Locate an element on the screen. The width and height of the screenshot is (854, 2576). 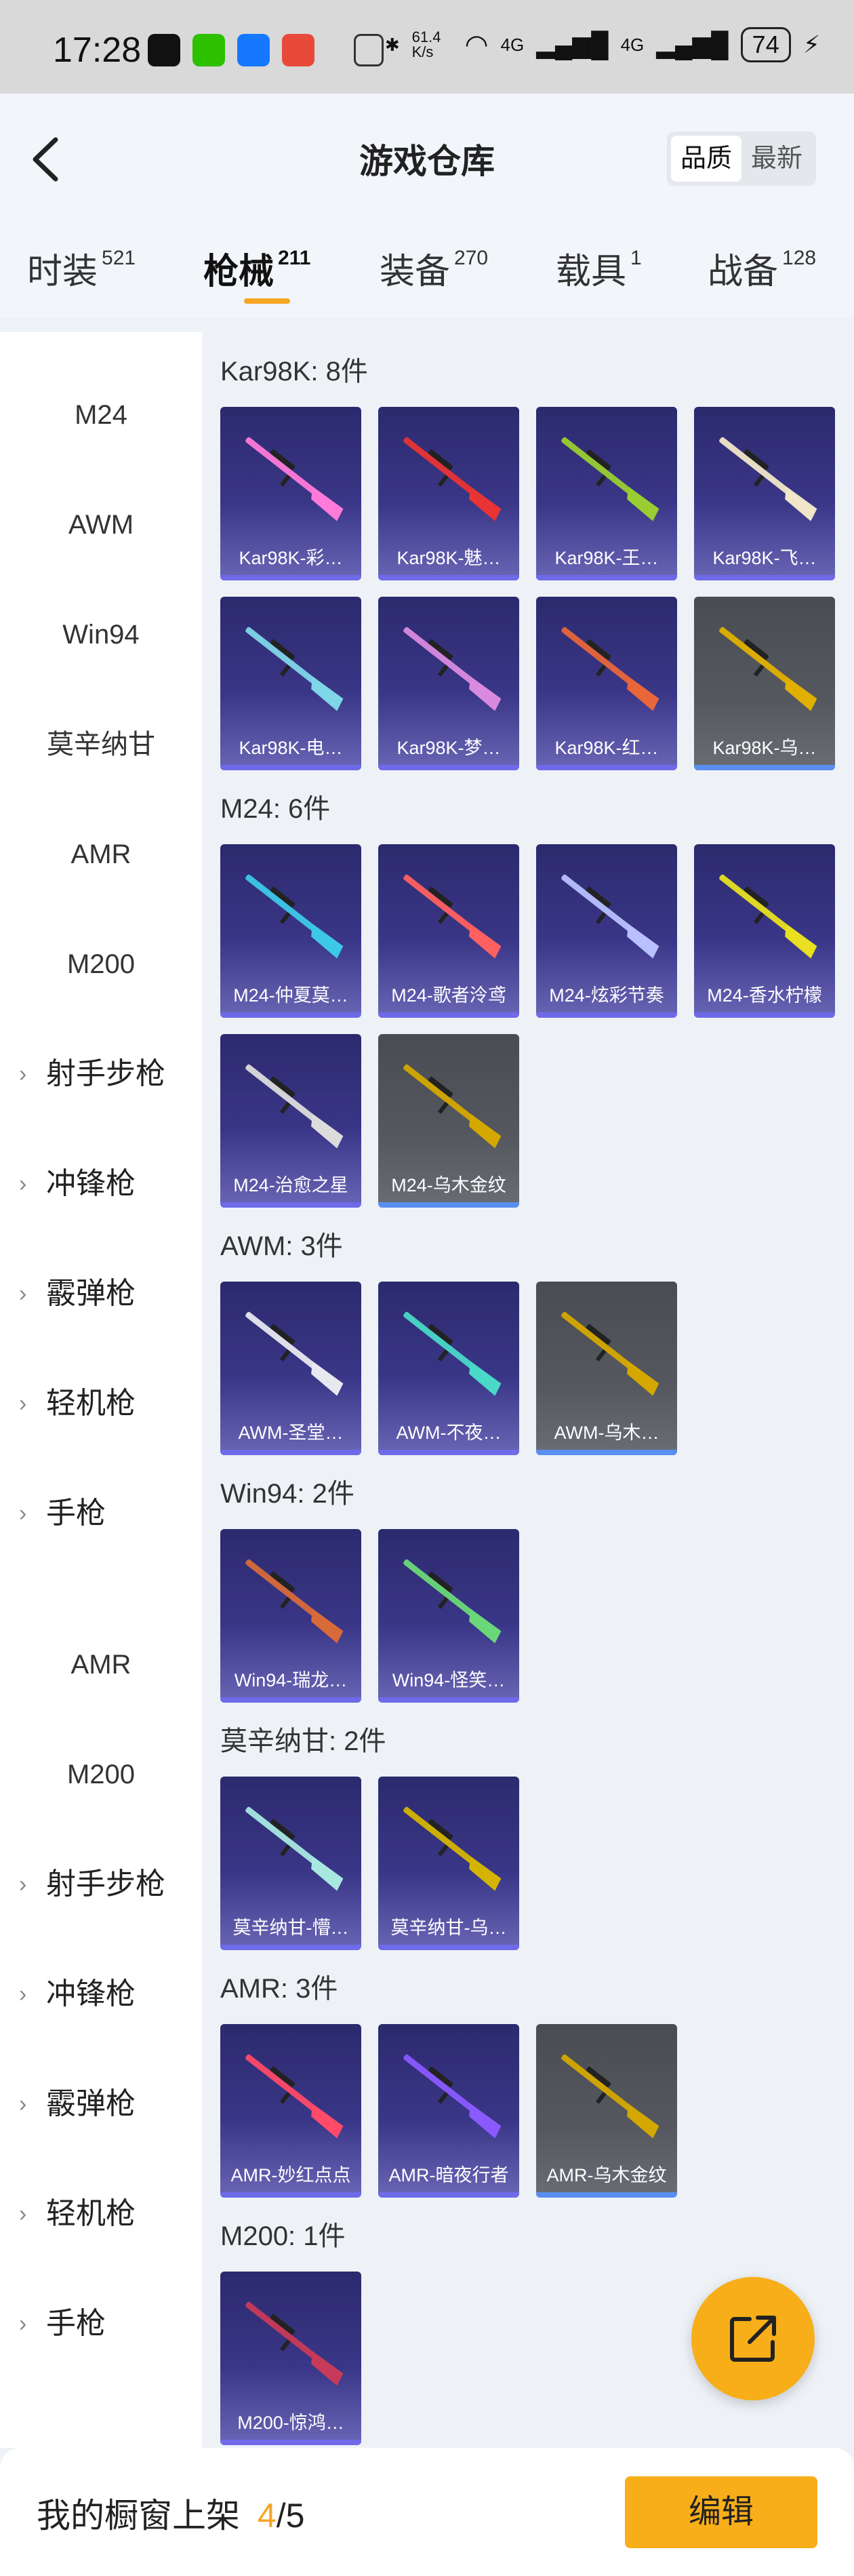
weapon-name: M24-歌者泠鸢 is located at coordinates (448, 995).